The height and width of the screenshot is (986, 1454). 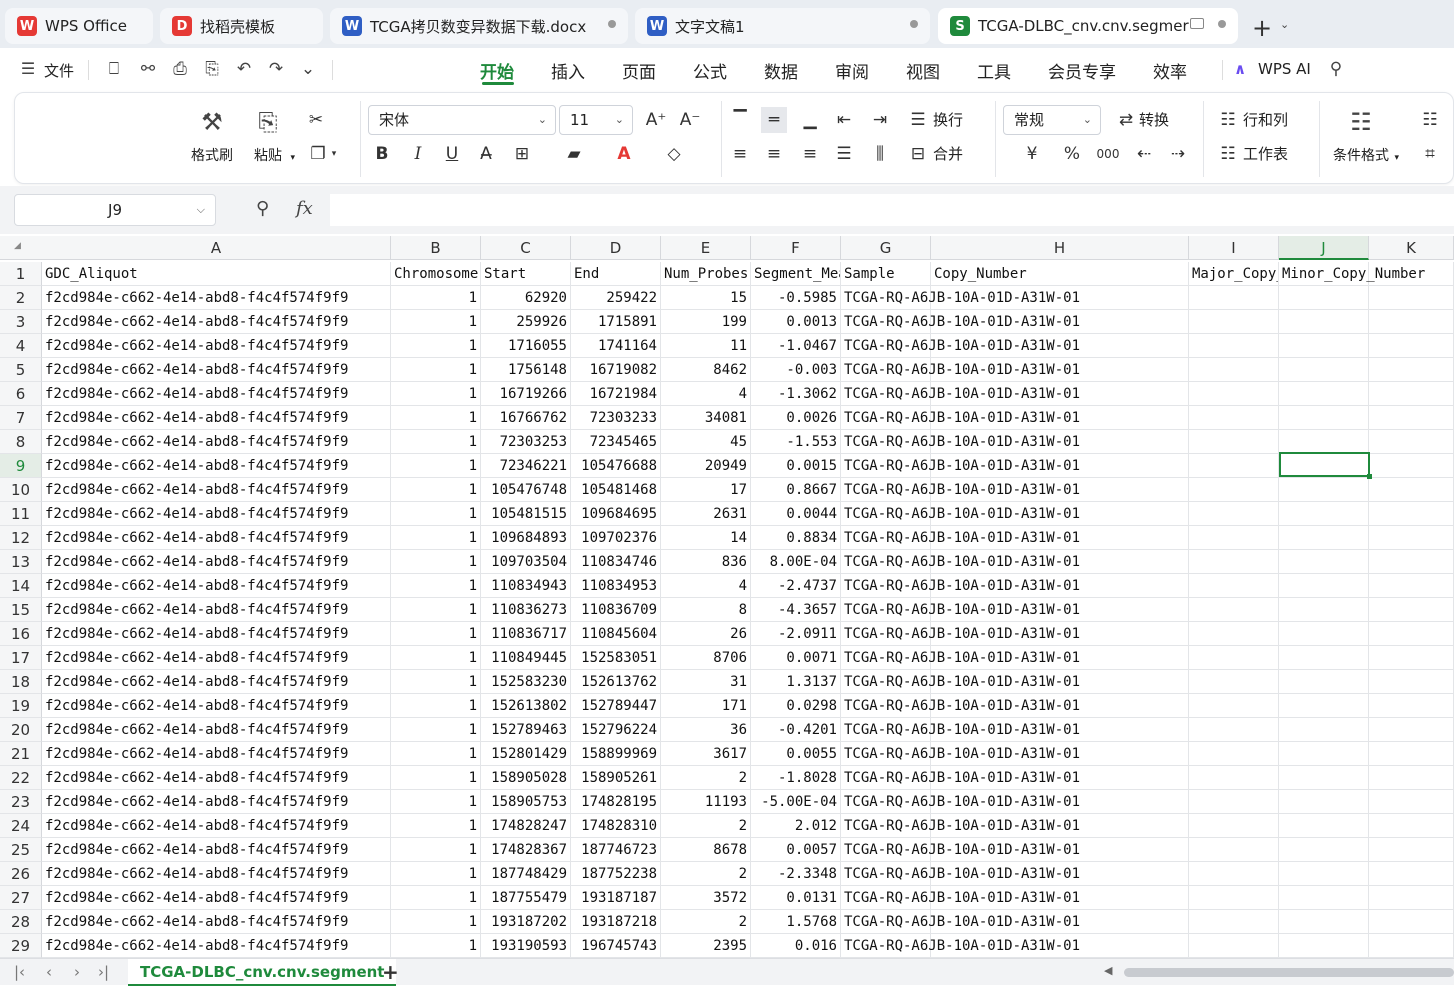 I want to click on menu-9: 效率, so click(x=1170, y=70).